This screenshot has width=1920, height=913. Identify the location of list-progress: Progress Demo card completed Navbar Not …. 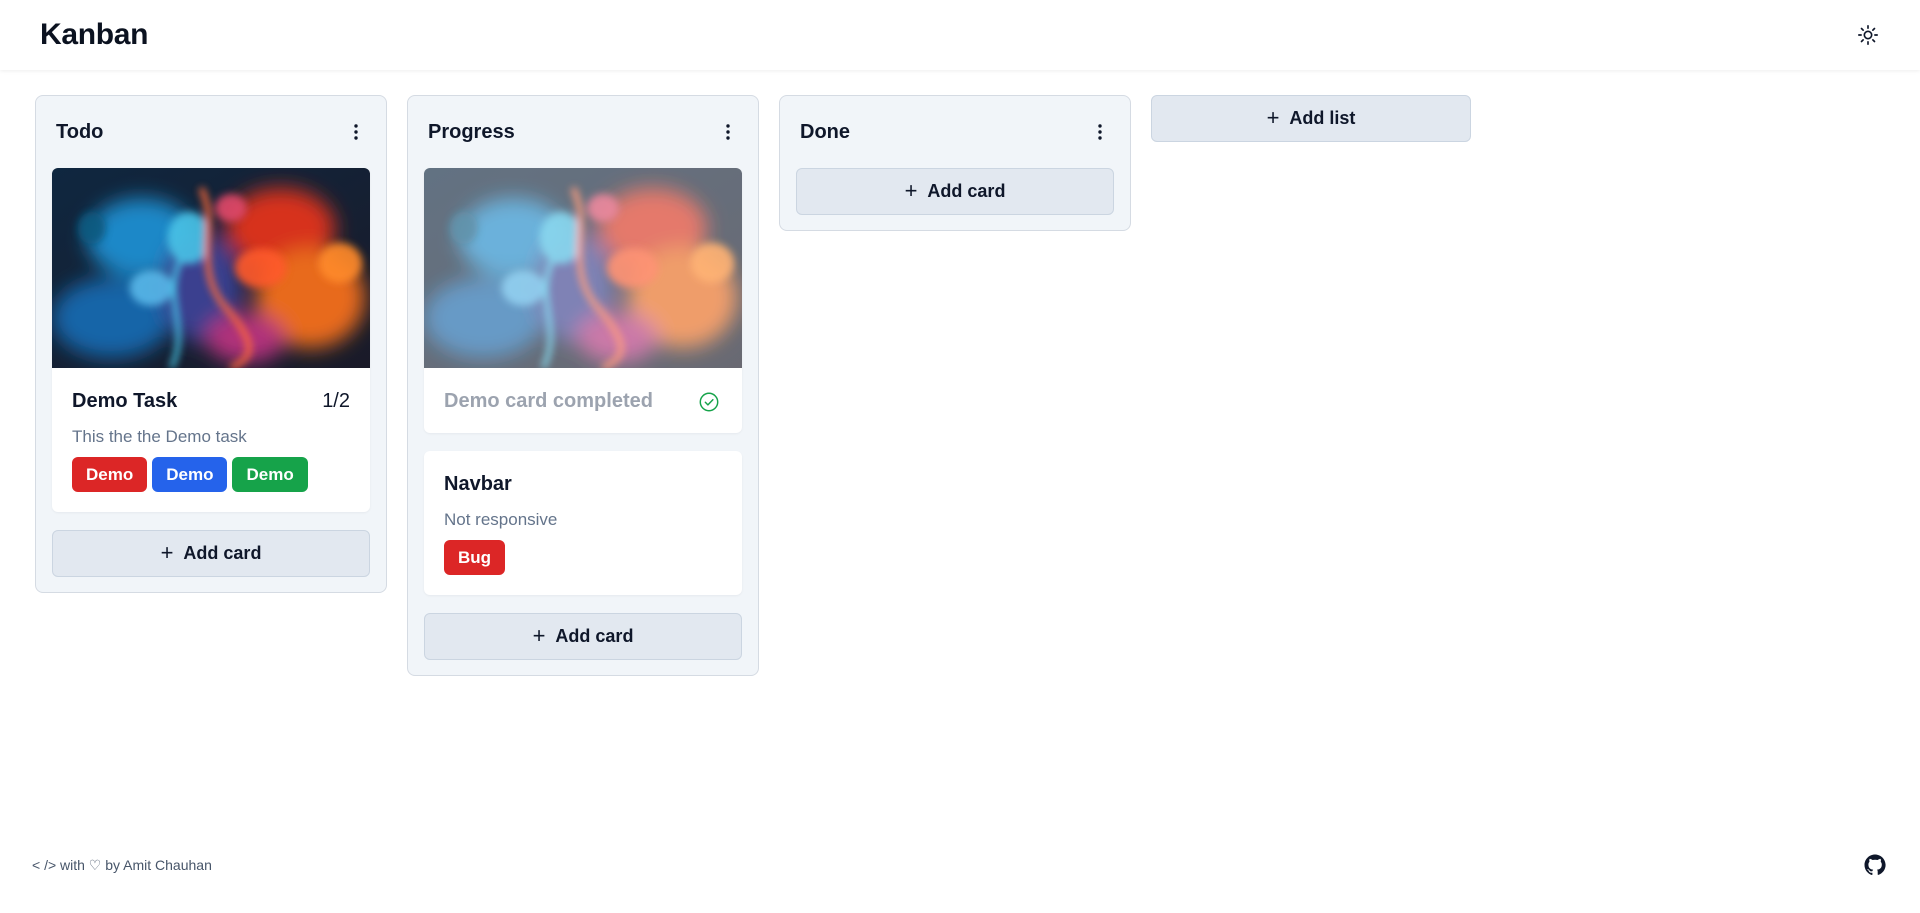
(583, 385).